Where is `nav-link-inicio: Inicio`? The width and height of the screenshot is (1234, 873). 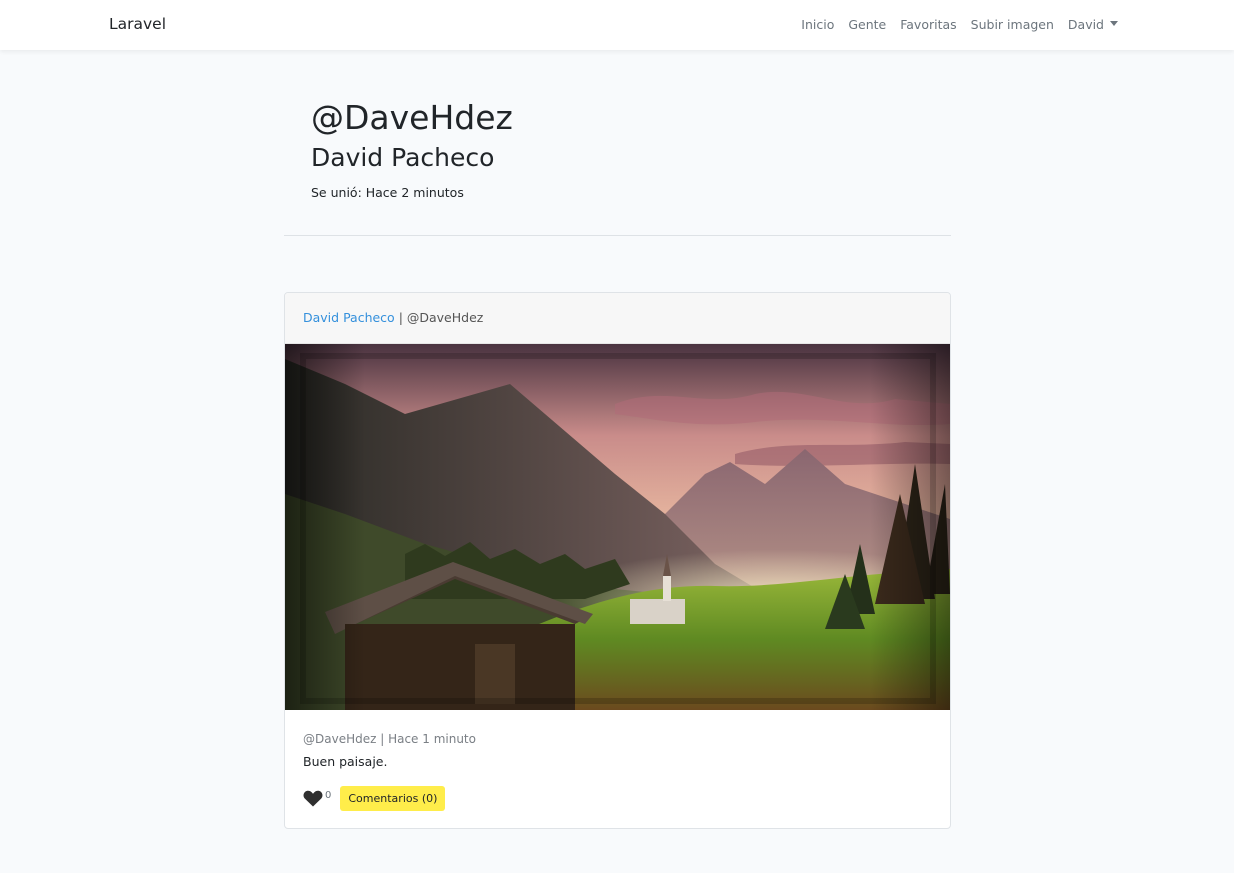 nav-link-inicio: Inicio is located at coordinates (817, 24).